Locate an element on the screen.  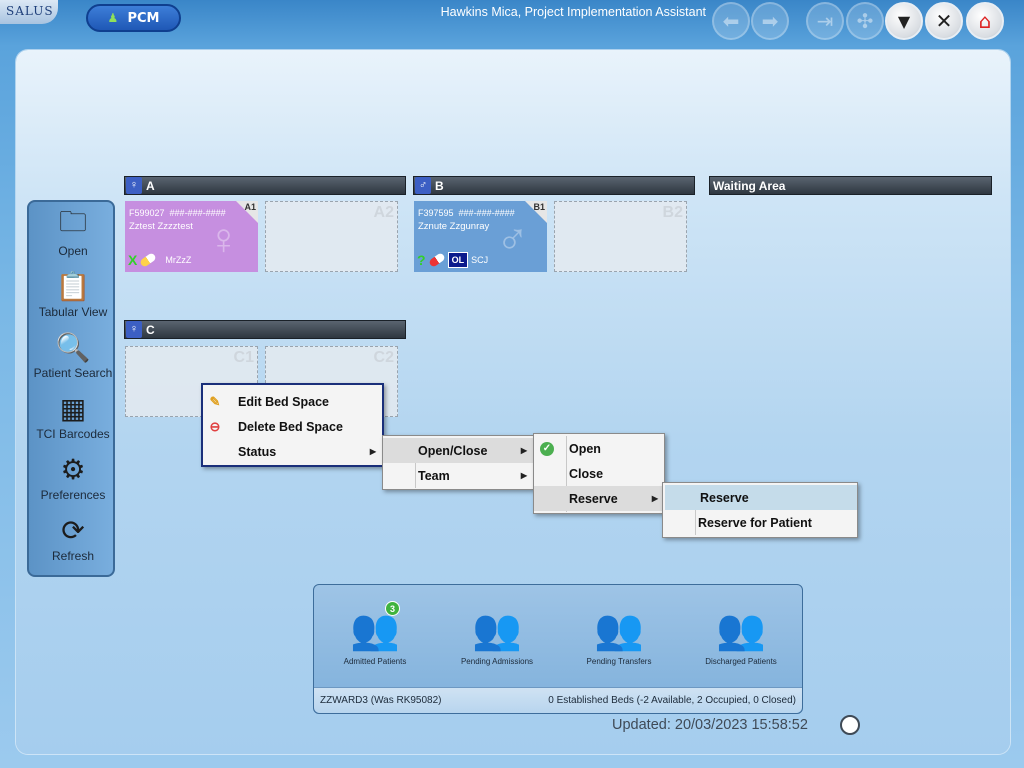
home-button: ⌂ is located at coordinates (985, 21).